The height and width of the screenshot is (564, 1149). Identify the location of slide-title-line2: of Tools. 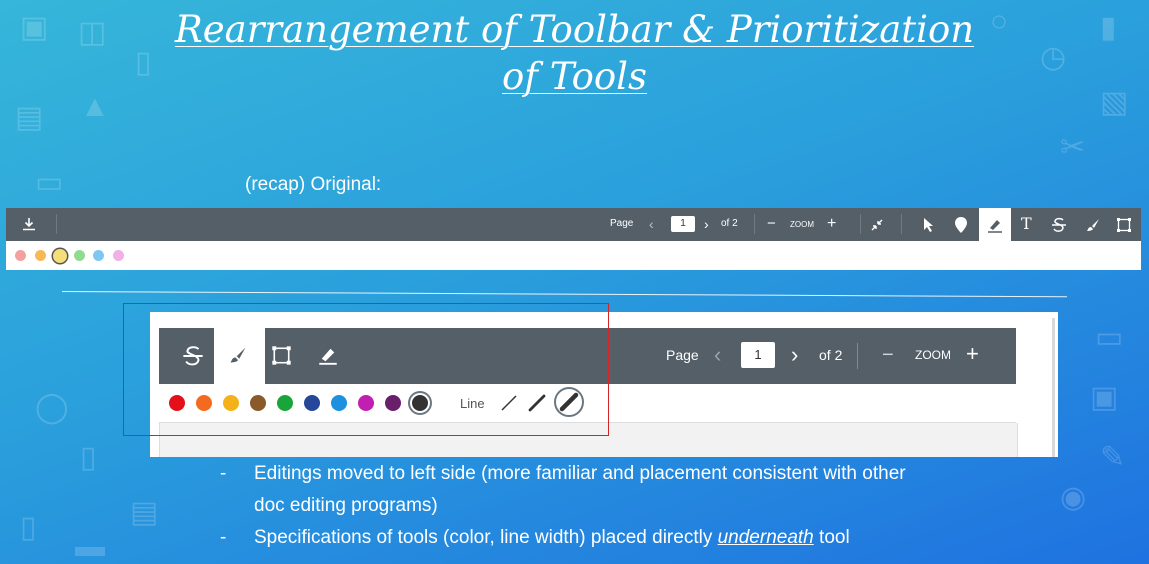
(574, 76).